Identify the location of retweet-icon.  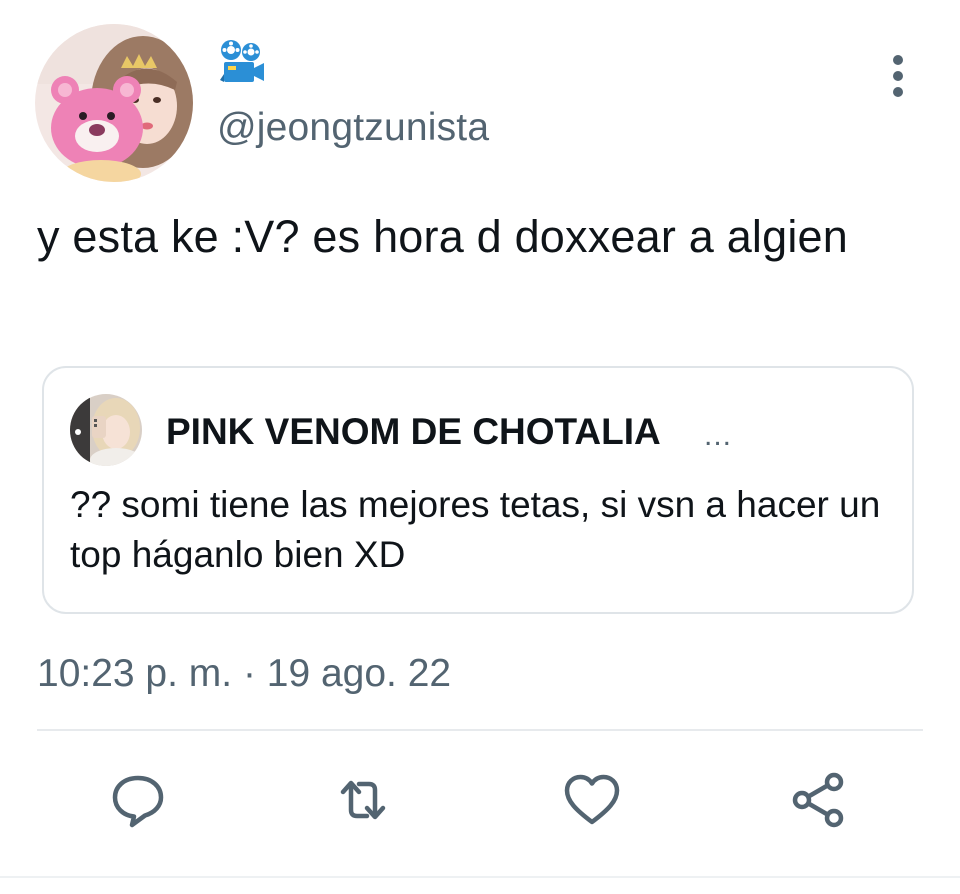
(363, 800).